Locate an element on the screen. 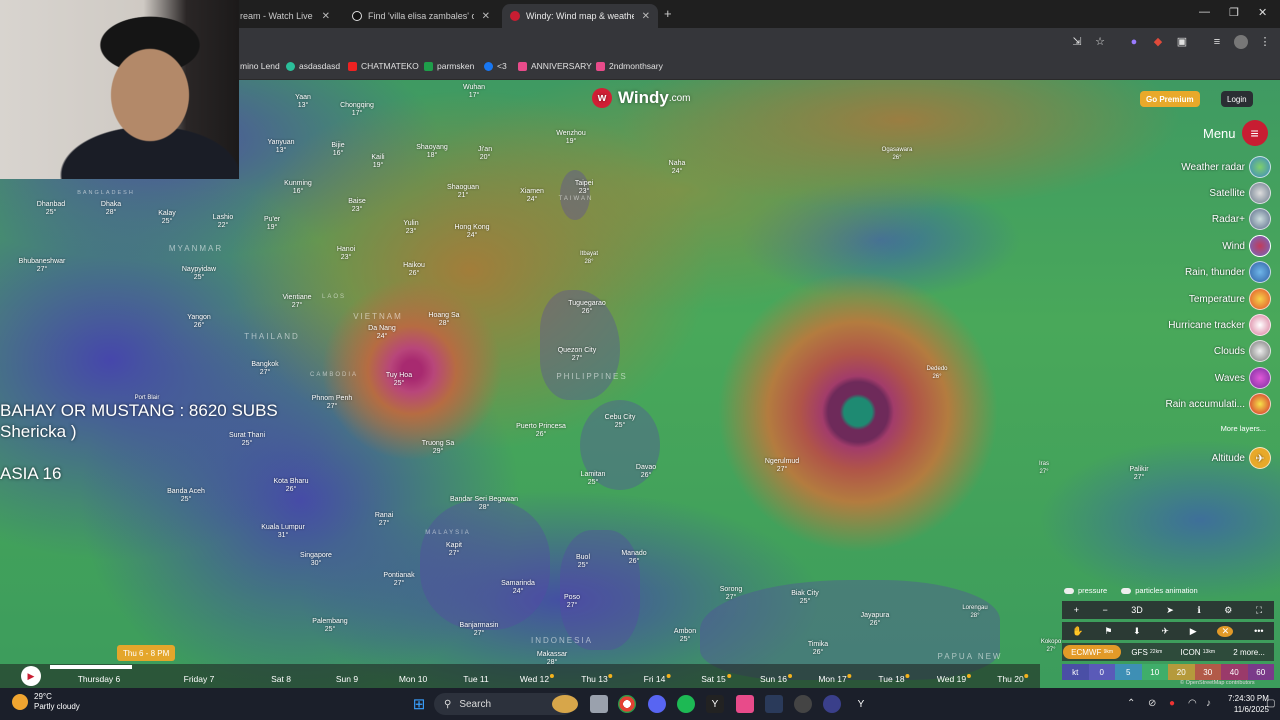  reading-list-icon: ≡ is located at coordinates (1217, 42).